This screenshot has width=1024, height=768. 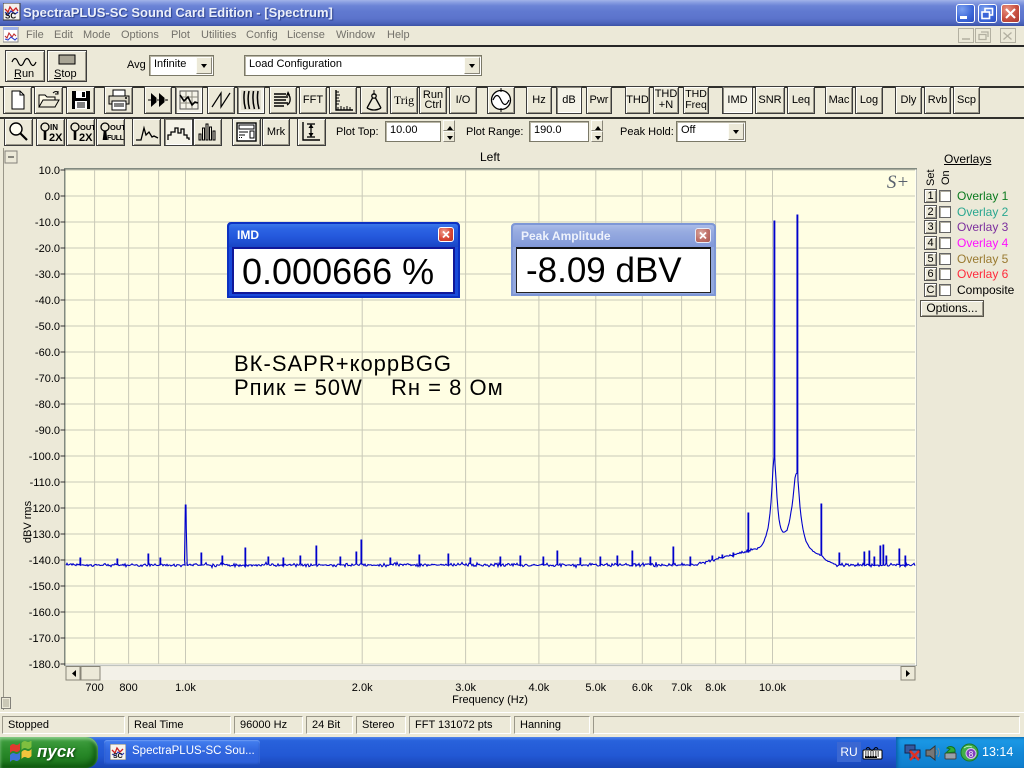 I want to click on svg-text: 10.0, so click(x=49, y=171).